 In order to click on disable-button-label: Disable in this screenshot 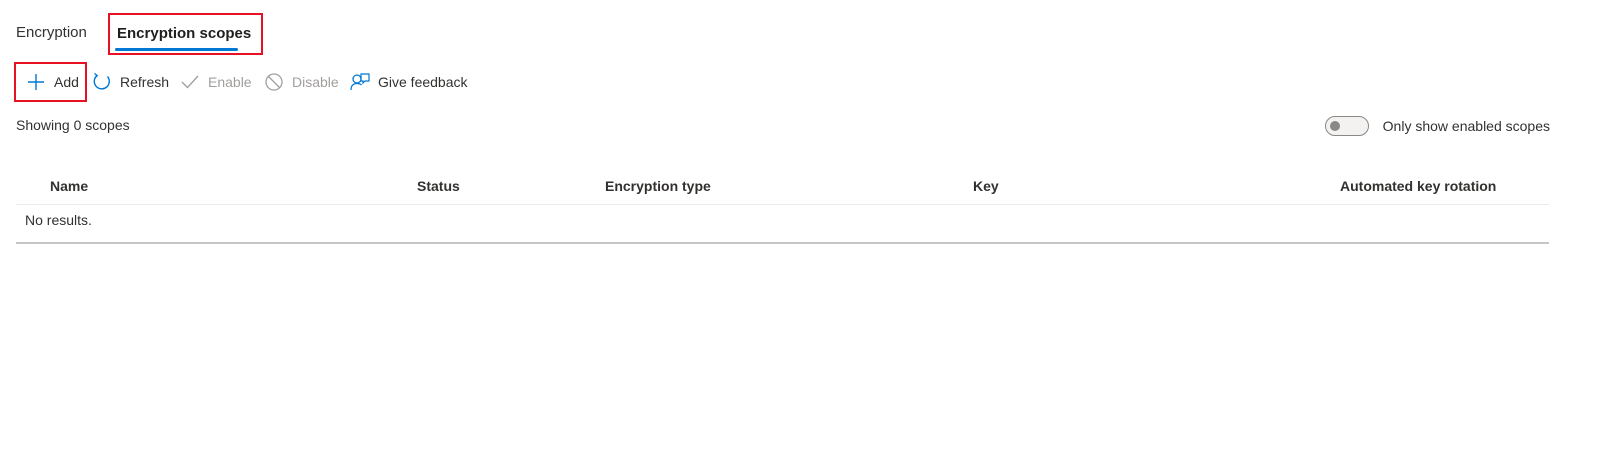, I will do `click(315, 82)`.